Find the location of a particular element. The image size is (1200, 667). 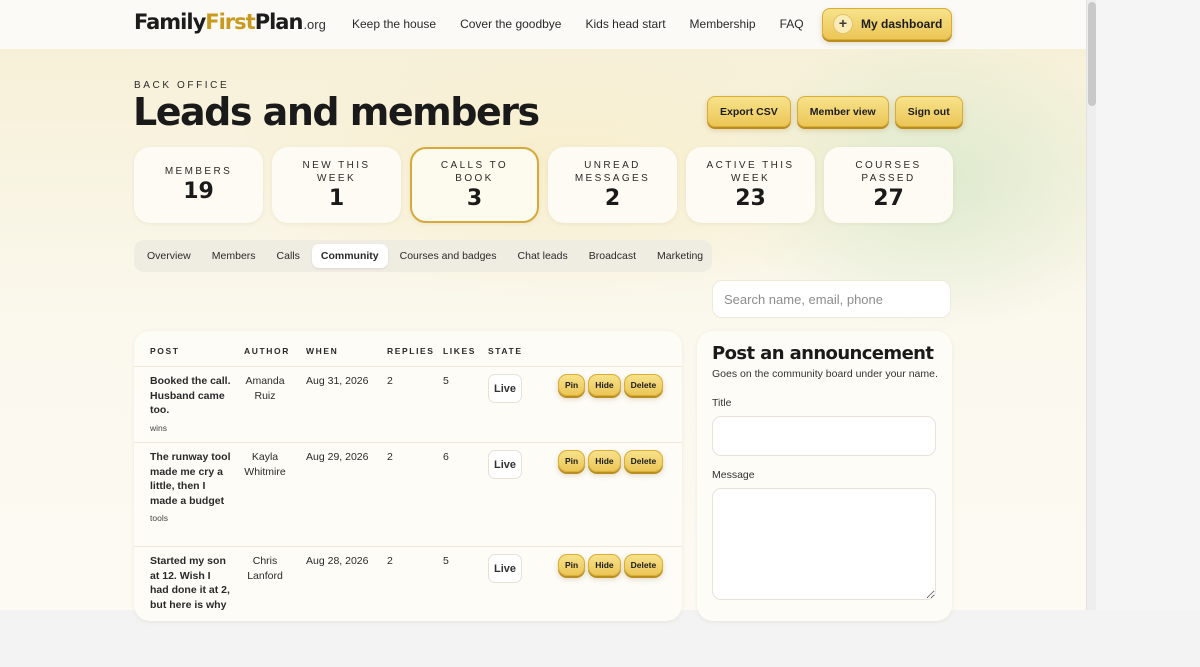

sign-out-button: Sign out is located at coordinates (928, 111).